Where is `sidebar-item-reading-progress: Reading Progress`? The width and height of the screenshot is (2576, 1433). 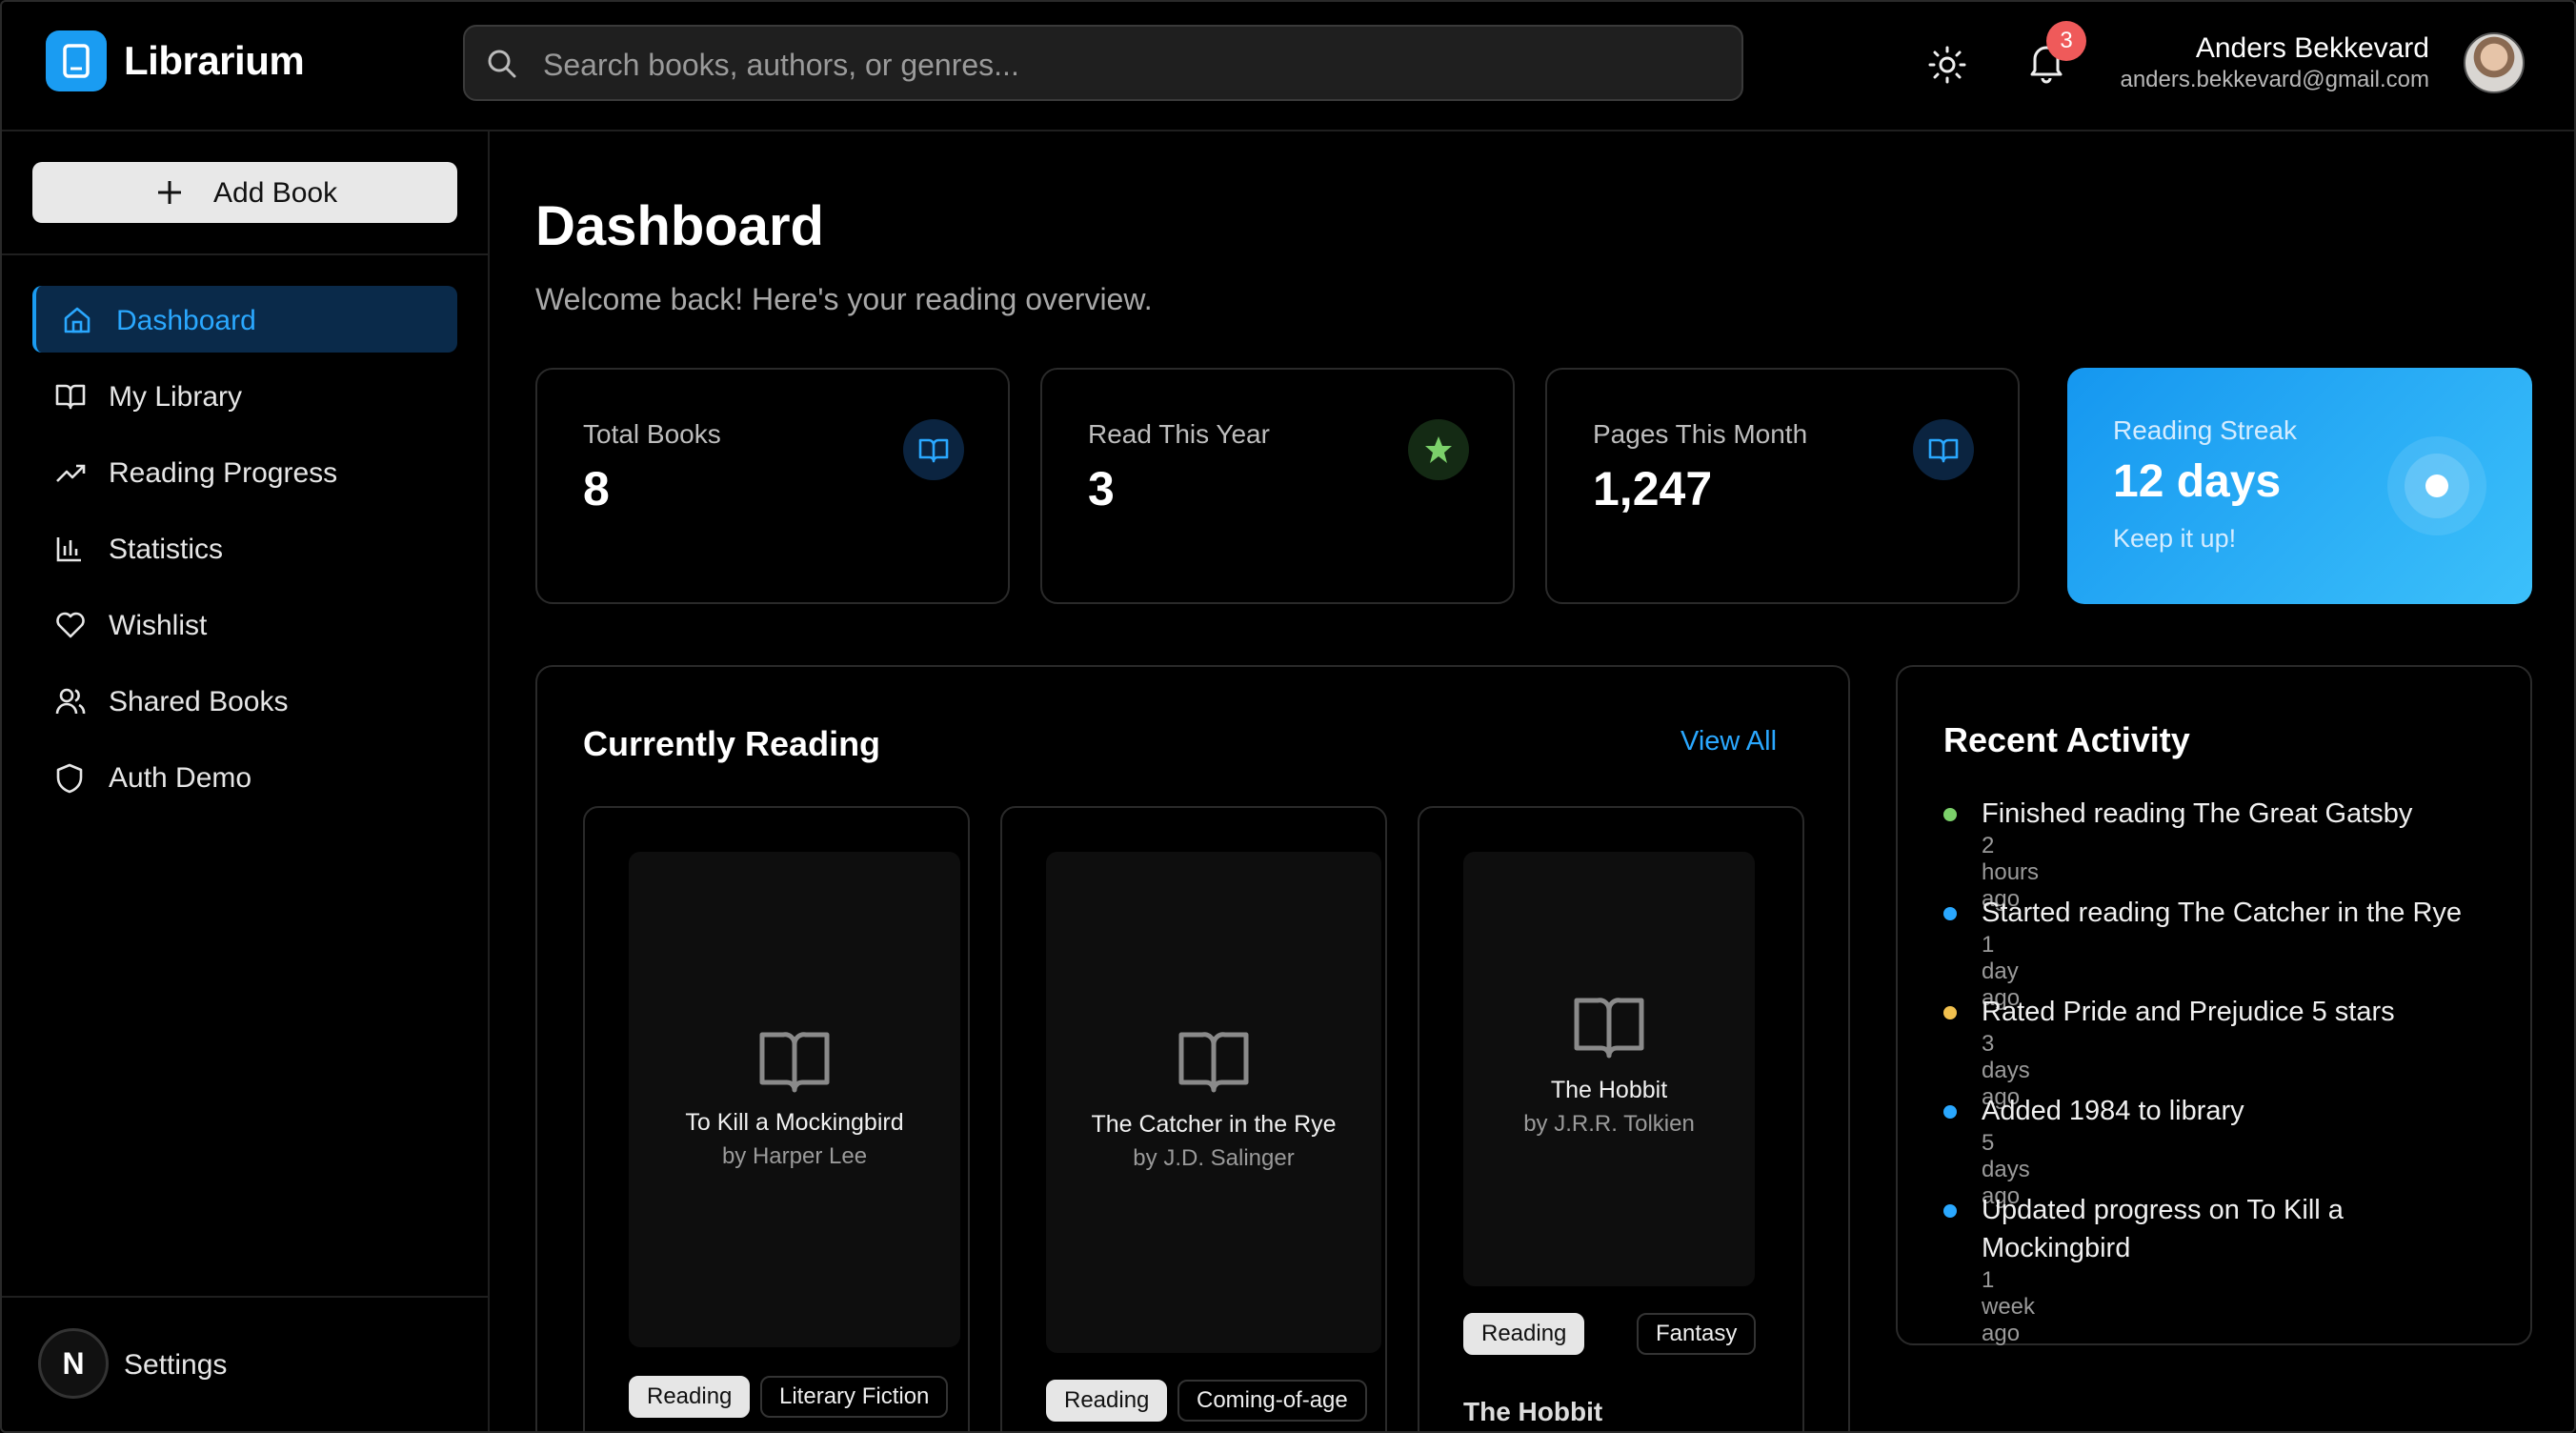 sidebar-item-reading-progress: Reading Progress is located at coordinates (245, 471).